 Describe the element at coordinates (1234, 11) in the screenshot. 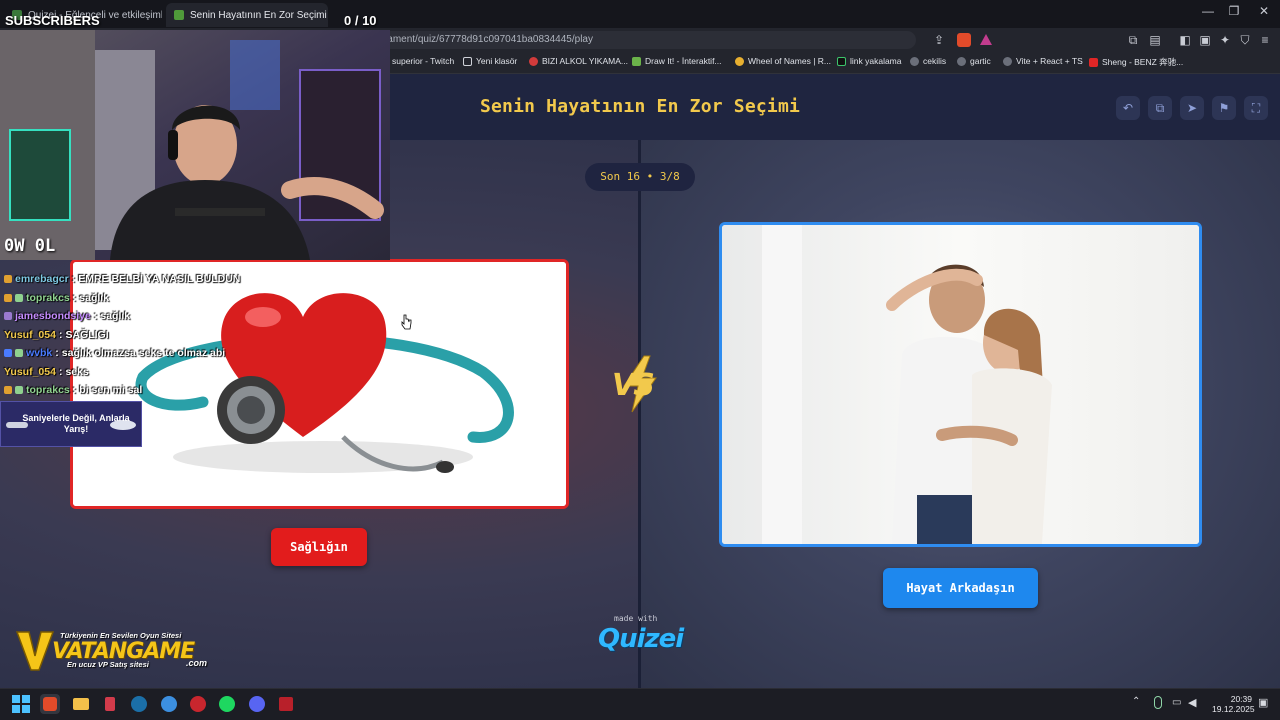

I see `maximize-button: ❐` at that location.